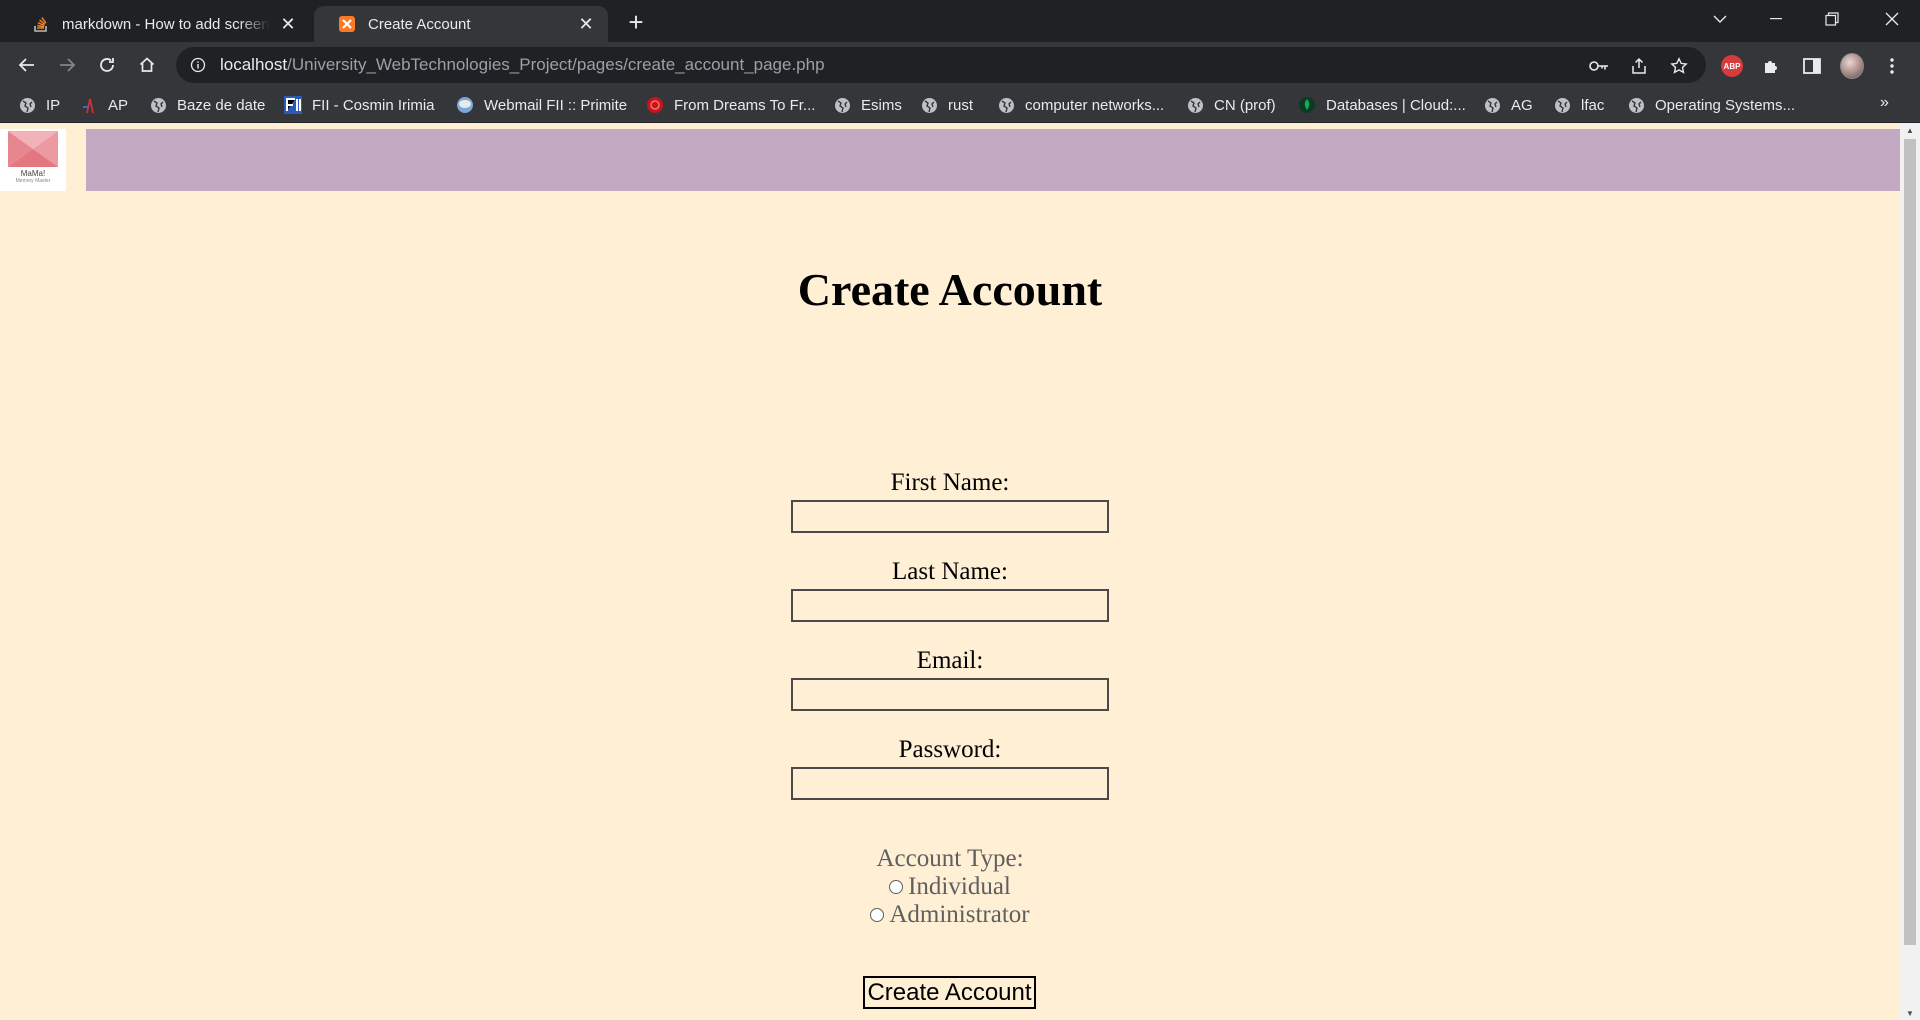 Image resolution: width=1920 pixels, height=1020 pixels. What do you see at coordinates (1245, 105) in the screenshot?
I see `bookmark-label: CN (prof)` at bounding box center [1245, 105].